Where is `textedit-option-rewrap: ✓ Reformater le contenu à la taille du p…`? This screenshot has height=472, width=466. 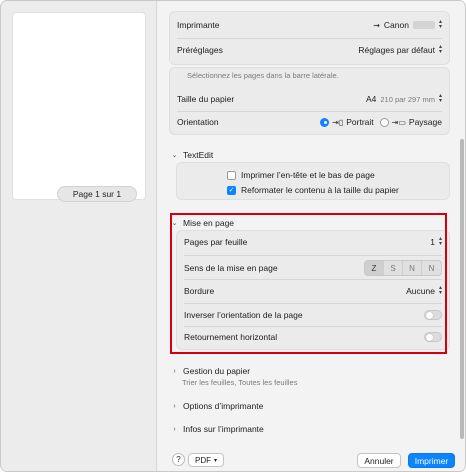 textedit-option-rewrap: ✓ Reformater le contenu à la taille du p… is located at coordinates (334, 190).